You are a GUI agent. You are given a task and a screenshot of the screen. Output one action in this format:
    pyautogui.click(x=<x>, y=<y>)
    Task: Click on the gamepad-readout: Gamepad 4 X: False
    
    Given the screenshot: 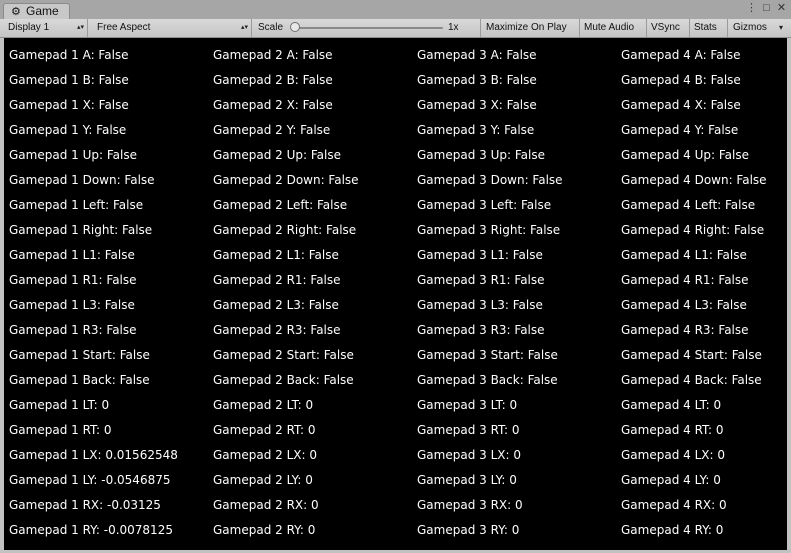 What is the action you would take?
    pyautogui.click(x=681, y=105)
    